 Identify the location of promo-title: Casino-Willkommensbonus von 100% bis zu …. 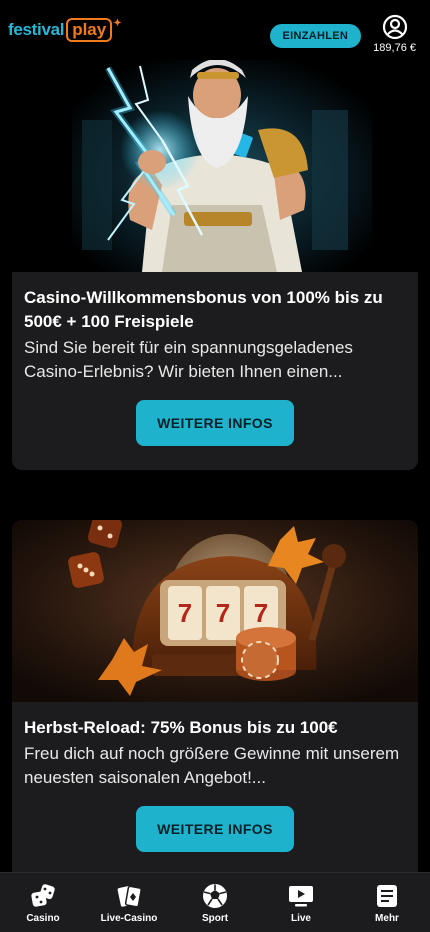
(203, 309).